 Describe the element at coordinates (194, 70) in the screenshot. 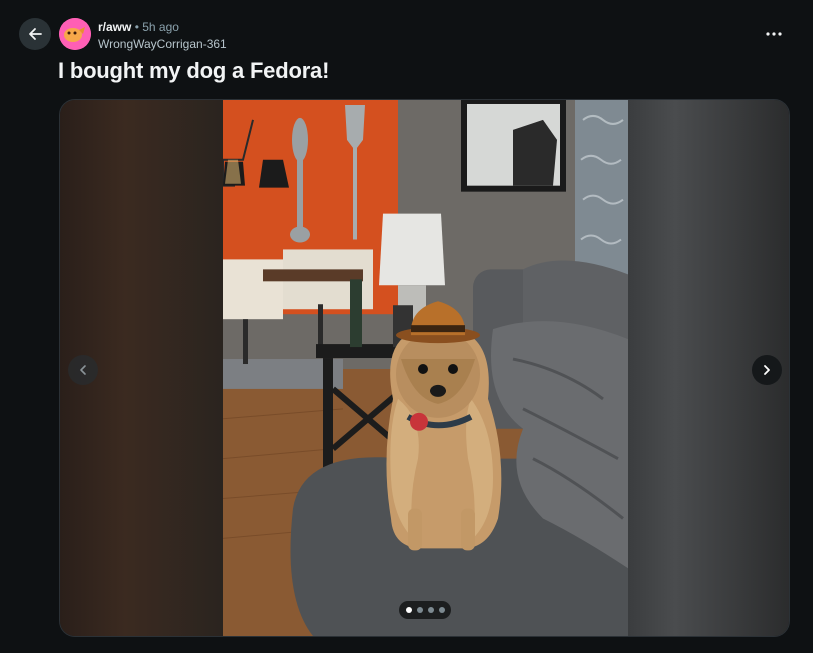

I see `post-title: I bought my dog a Fedora!` at that location.